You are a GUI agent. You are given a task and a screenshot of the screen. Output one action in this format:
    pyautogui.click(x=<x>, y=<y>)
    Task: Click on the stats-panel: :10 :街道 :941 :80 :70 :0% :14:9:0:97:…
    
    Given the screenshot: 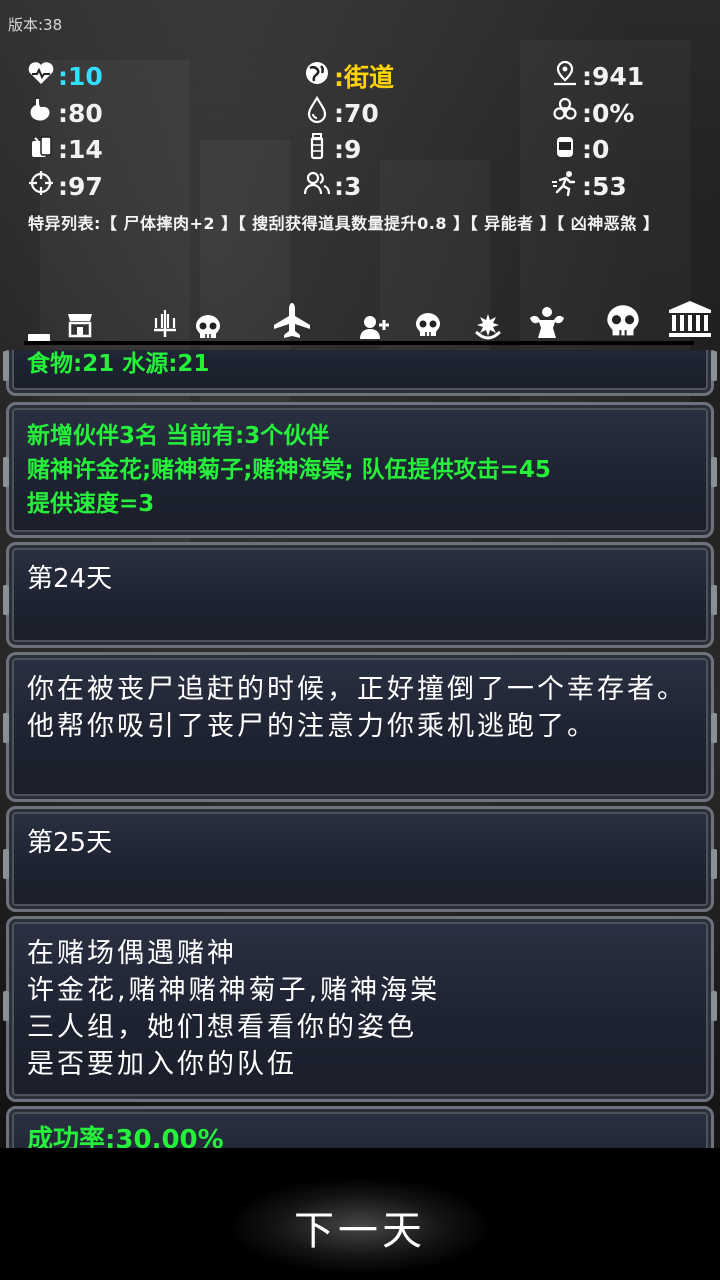 What is the action you would take?
    pyautogui.click(x=360, y=131)
    